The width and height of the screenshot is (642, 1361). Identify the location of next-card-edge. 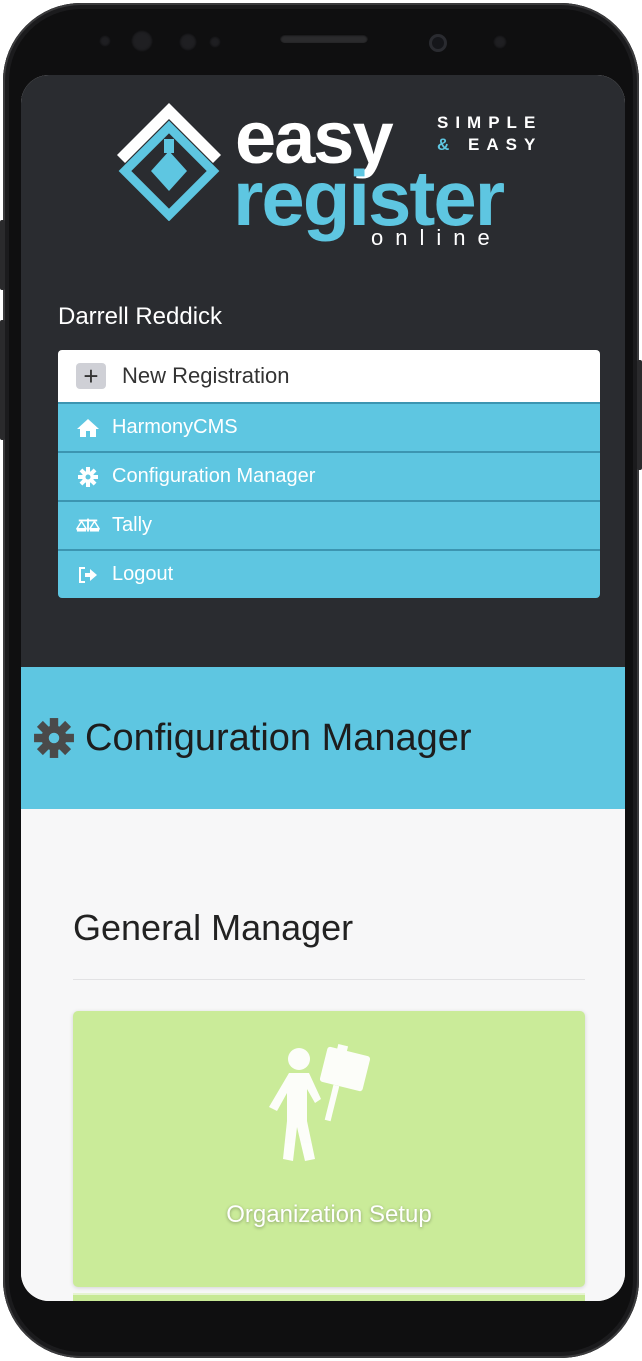
(329, 1297).